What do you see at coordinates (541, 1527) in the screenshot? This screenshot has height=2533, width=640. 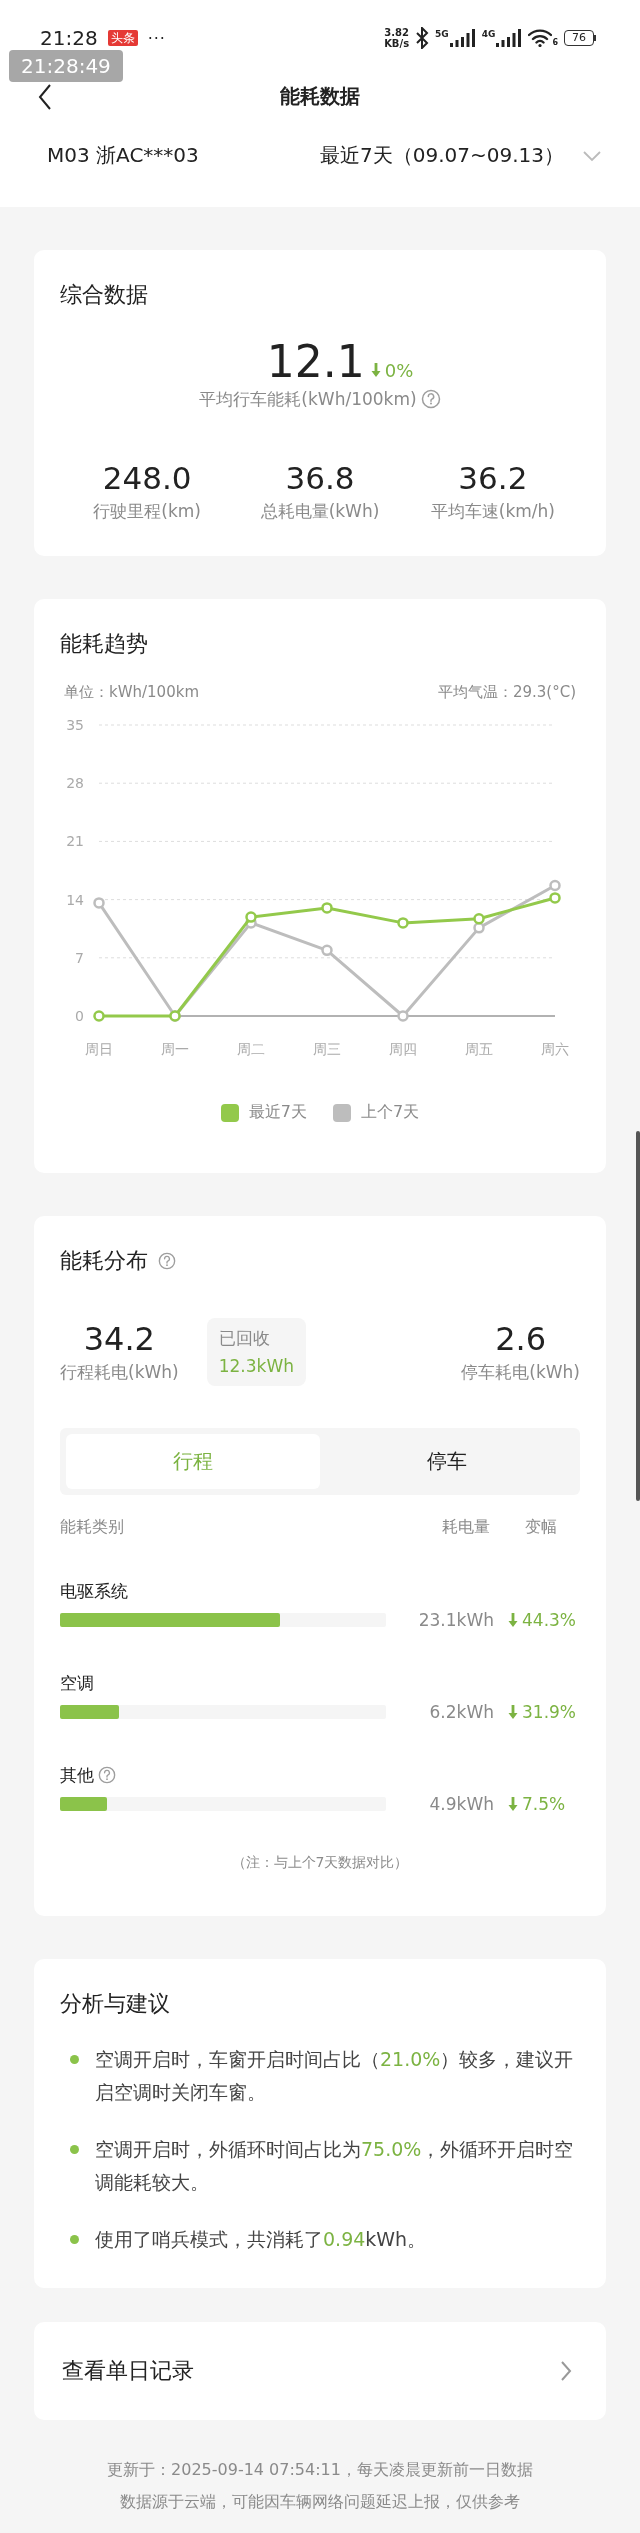 I see `column-header: 变幅` at bounding box center [541, 1527].